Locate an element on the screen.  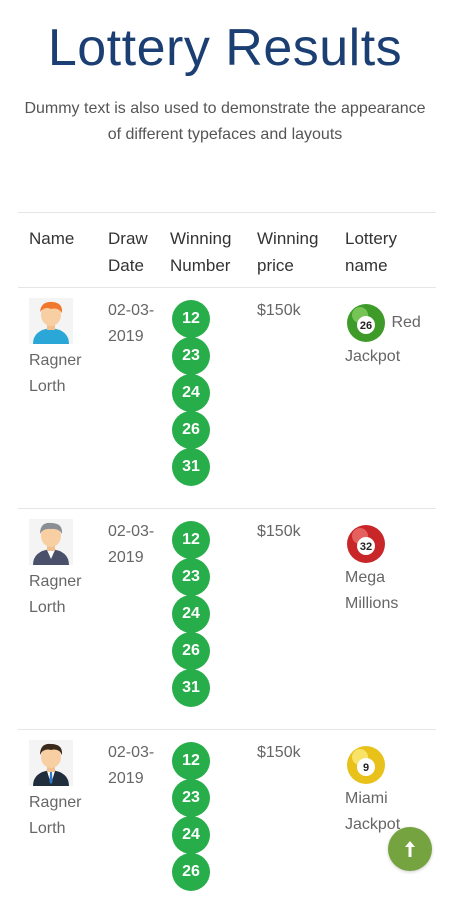
column-header-name: Name is located at coordinates (52, 238).